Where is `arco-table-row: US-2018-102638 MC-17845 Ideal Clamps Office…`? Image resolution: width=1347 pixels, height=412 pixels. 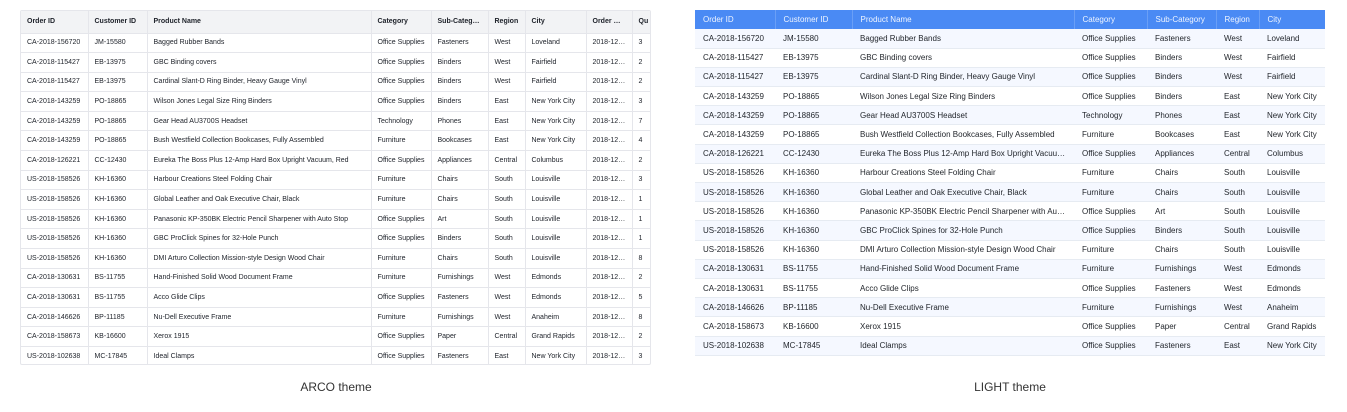
arco-table-row: US-2018-102638 MC-17845 Ideal Clamps Office… is located at coordinates (335, 355).